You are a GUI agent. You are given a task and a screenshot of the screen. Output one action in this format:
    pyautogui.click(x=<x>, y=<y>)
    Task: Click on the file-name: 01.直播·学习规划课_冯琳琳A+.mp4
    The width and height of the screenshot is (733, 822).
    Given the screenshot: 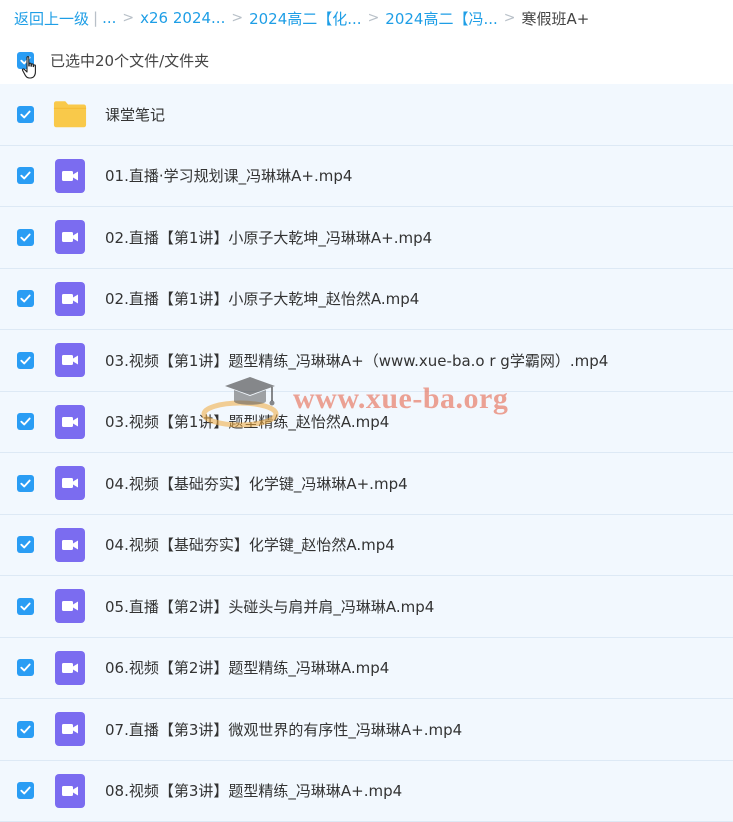 What is the action you would take?
    pyautogui.click(x=228, y=175)
    